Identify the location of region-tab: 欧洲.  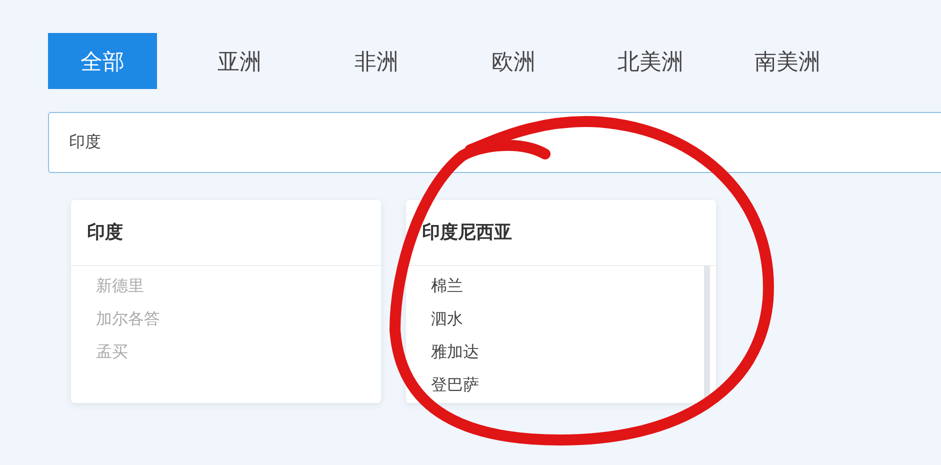
(513, 61).